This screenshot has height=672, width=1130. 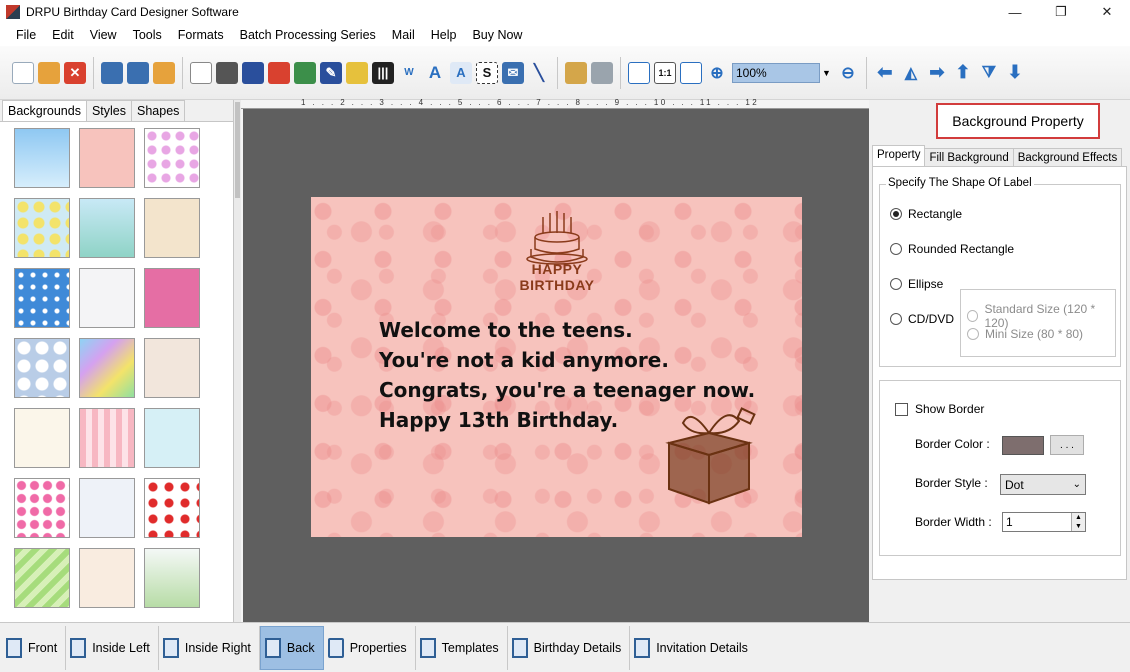 I want to click on save-icon, so click(x=112, y=72).